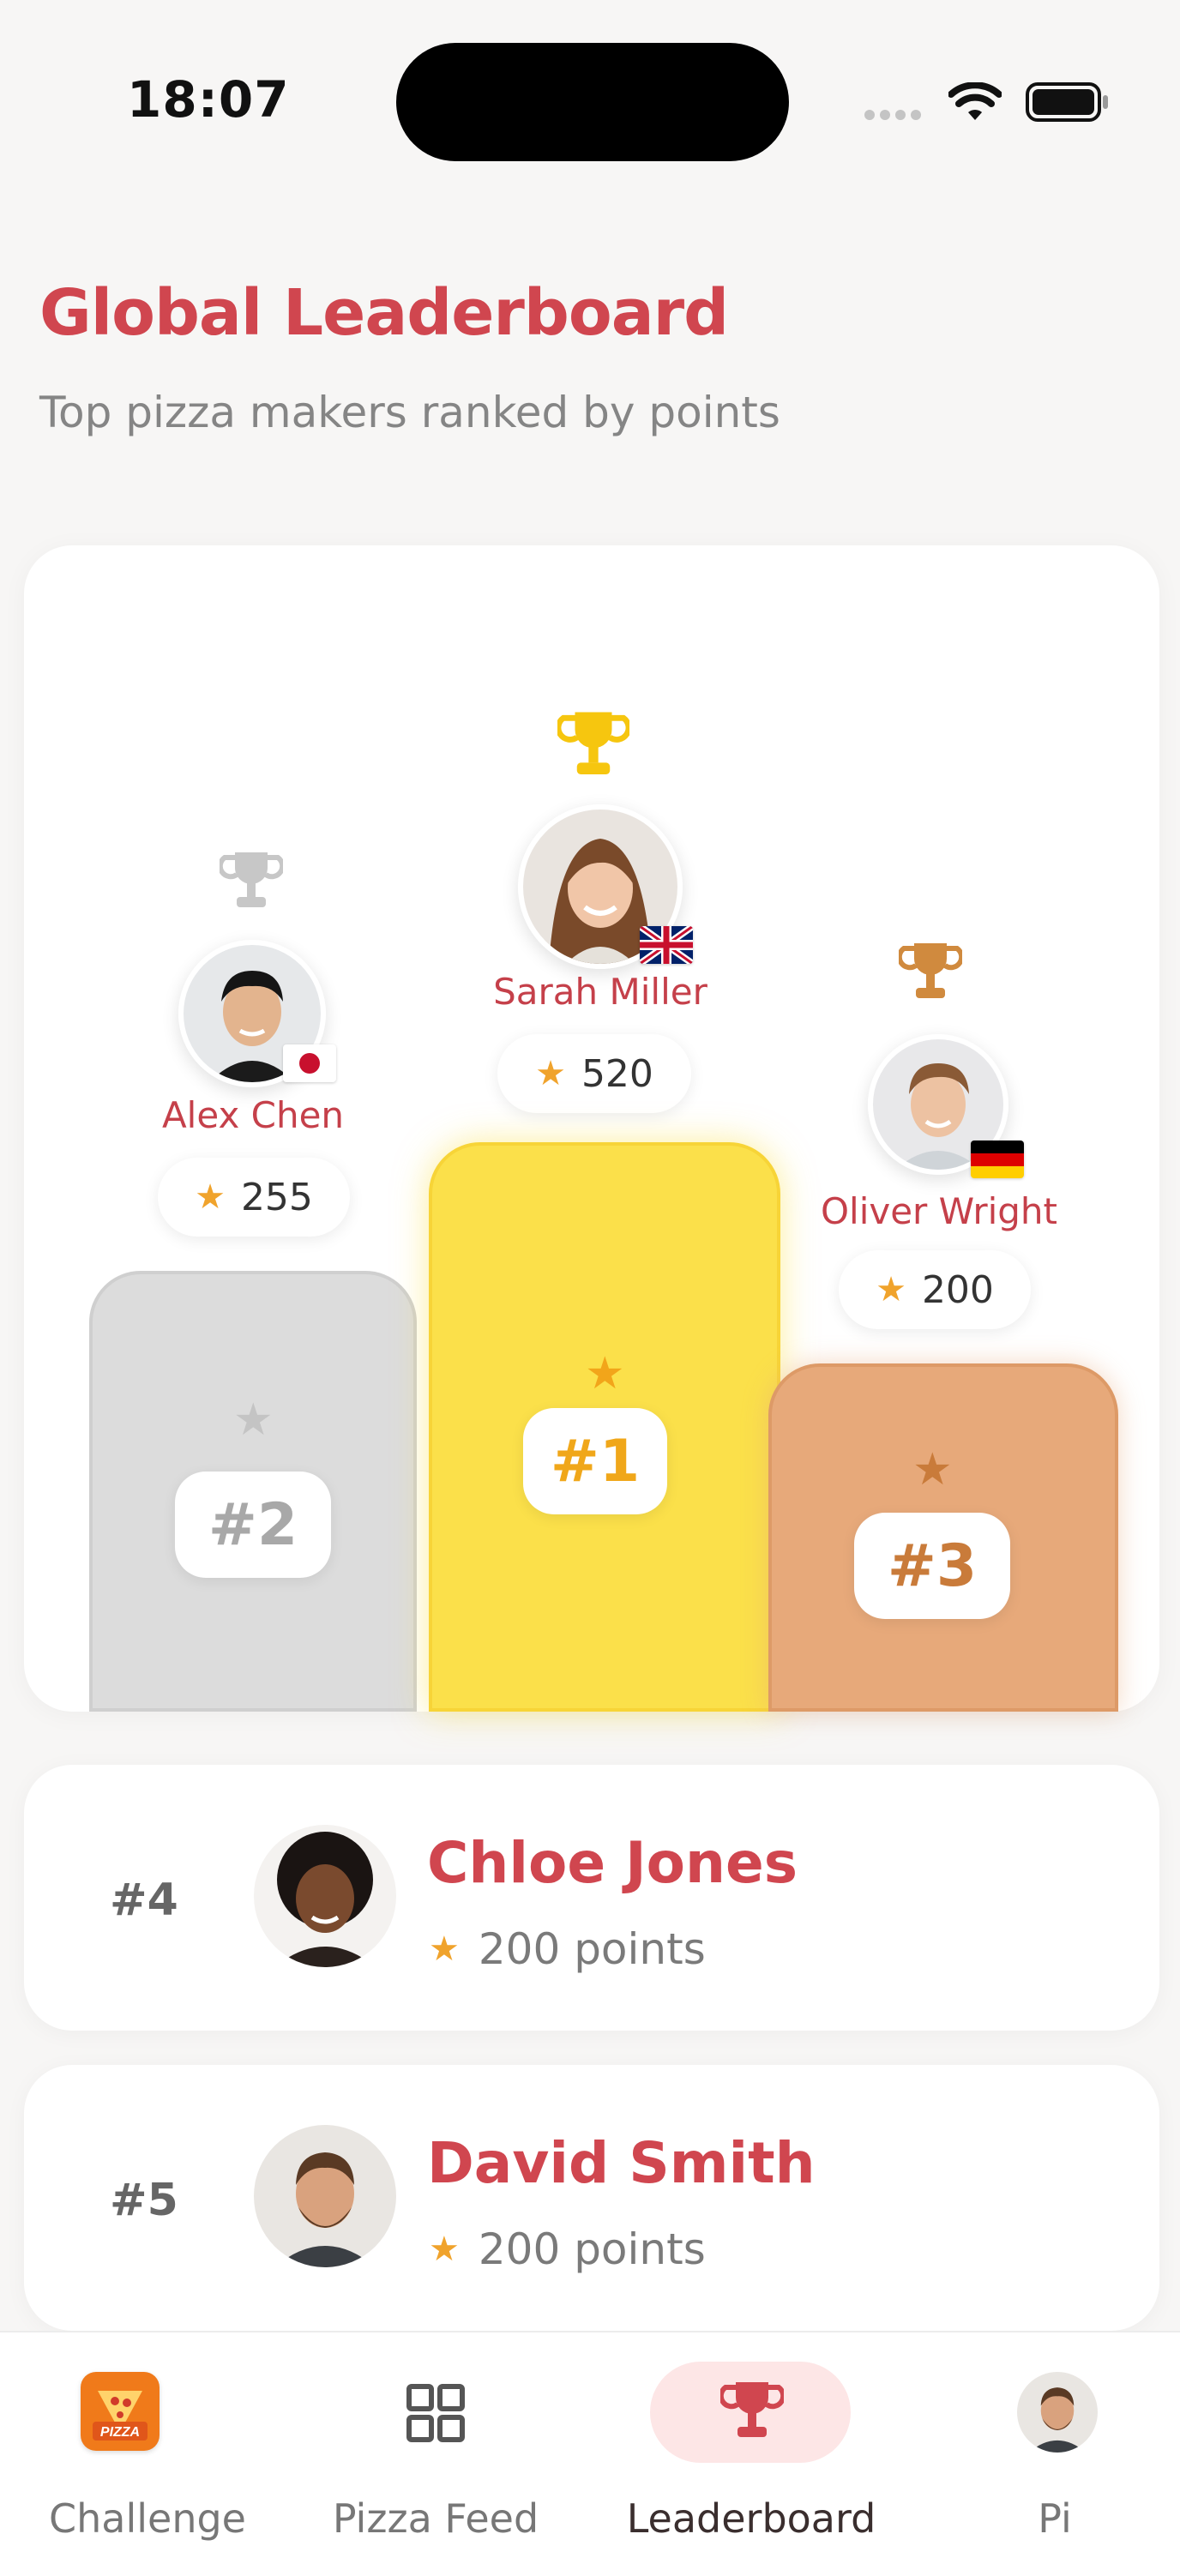  What do you see at coordinates (435, 2518) in the screenshot?
I see `tab-label: Pizza Feed` at bounding box center [435, 2518].